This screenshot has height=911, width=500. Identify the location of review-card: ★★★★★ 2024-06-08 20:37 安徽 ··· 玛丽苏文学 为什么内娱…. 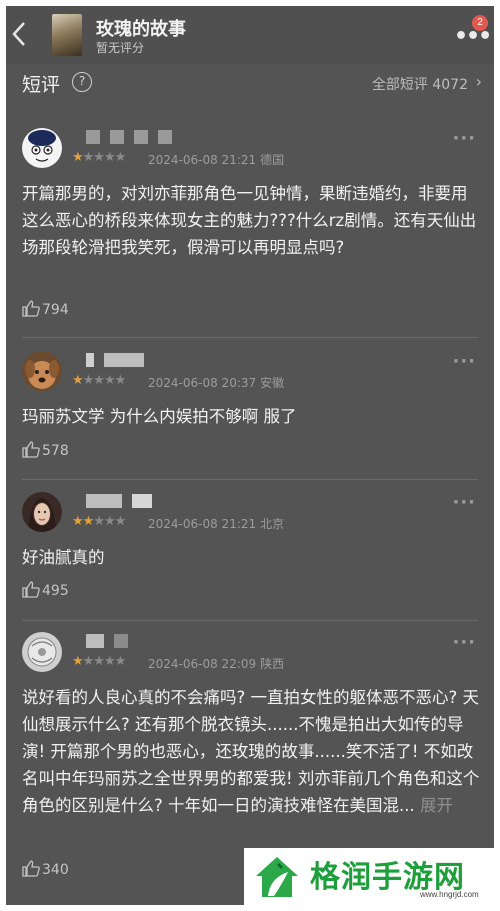
(250, 416).